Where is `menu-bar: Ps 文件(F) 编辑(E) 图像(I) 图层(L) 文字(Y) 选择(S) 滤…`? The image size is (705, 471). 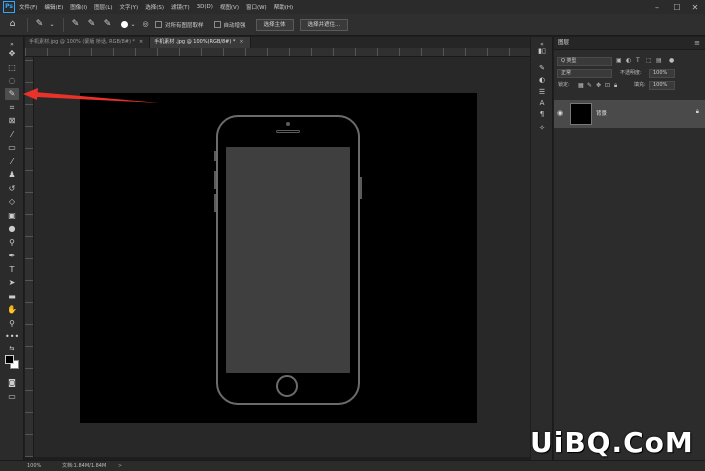
menu-bar: Ps 文件(F) 编辑(E) 图像(I) 图层(L) 文字(Y) 选择(S) 滤… is located at coordinates (352, 7).